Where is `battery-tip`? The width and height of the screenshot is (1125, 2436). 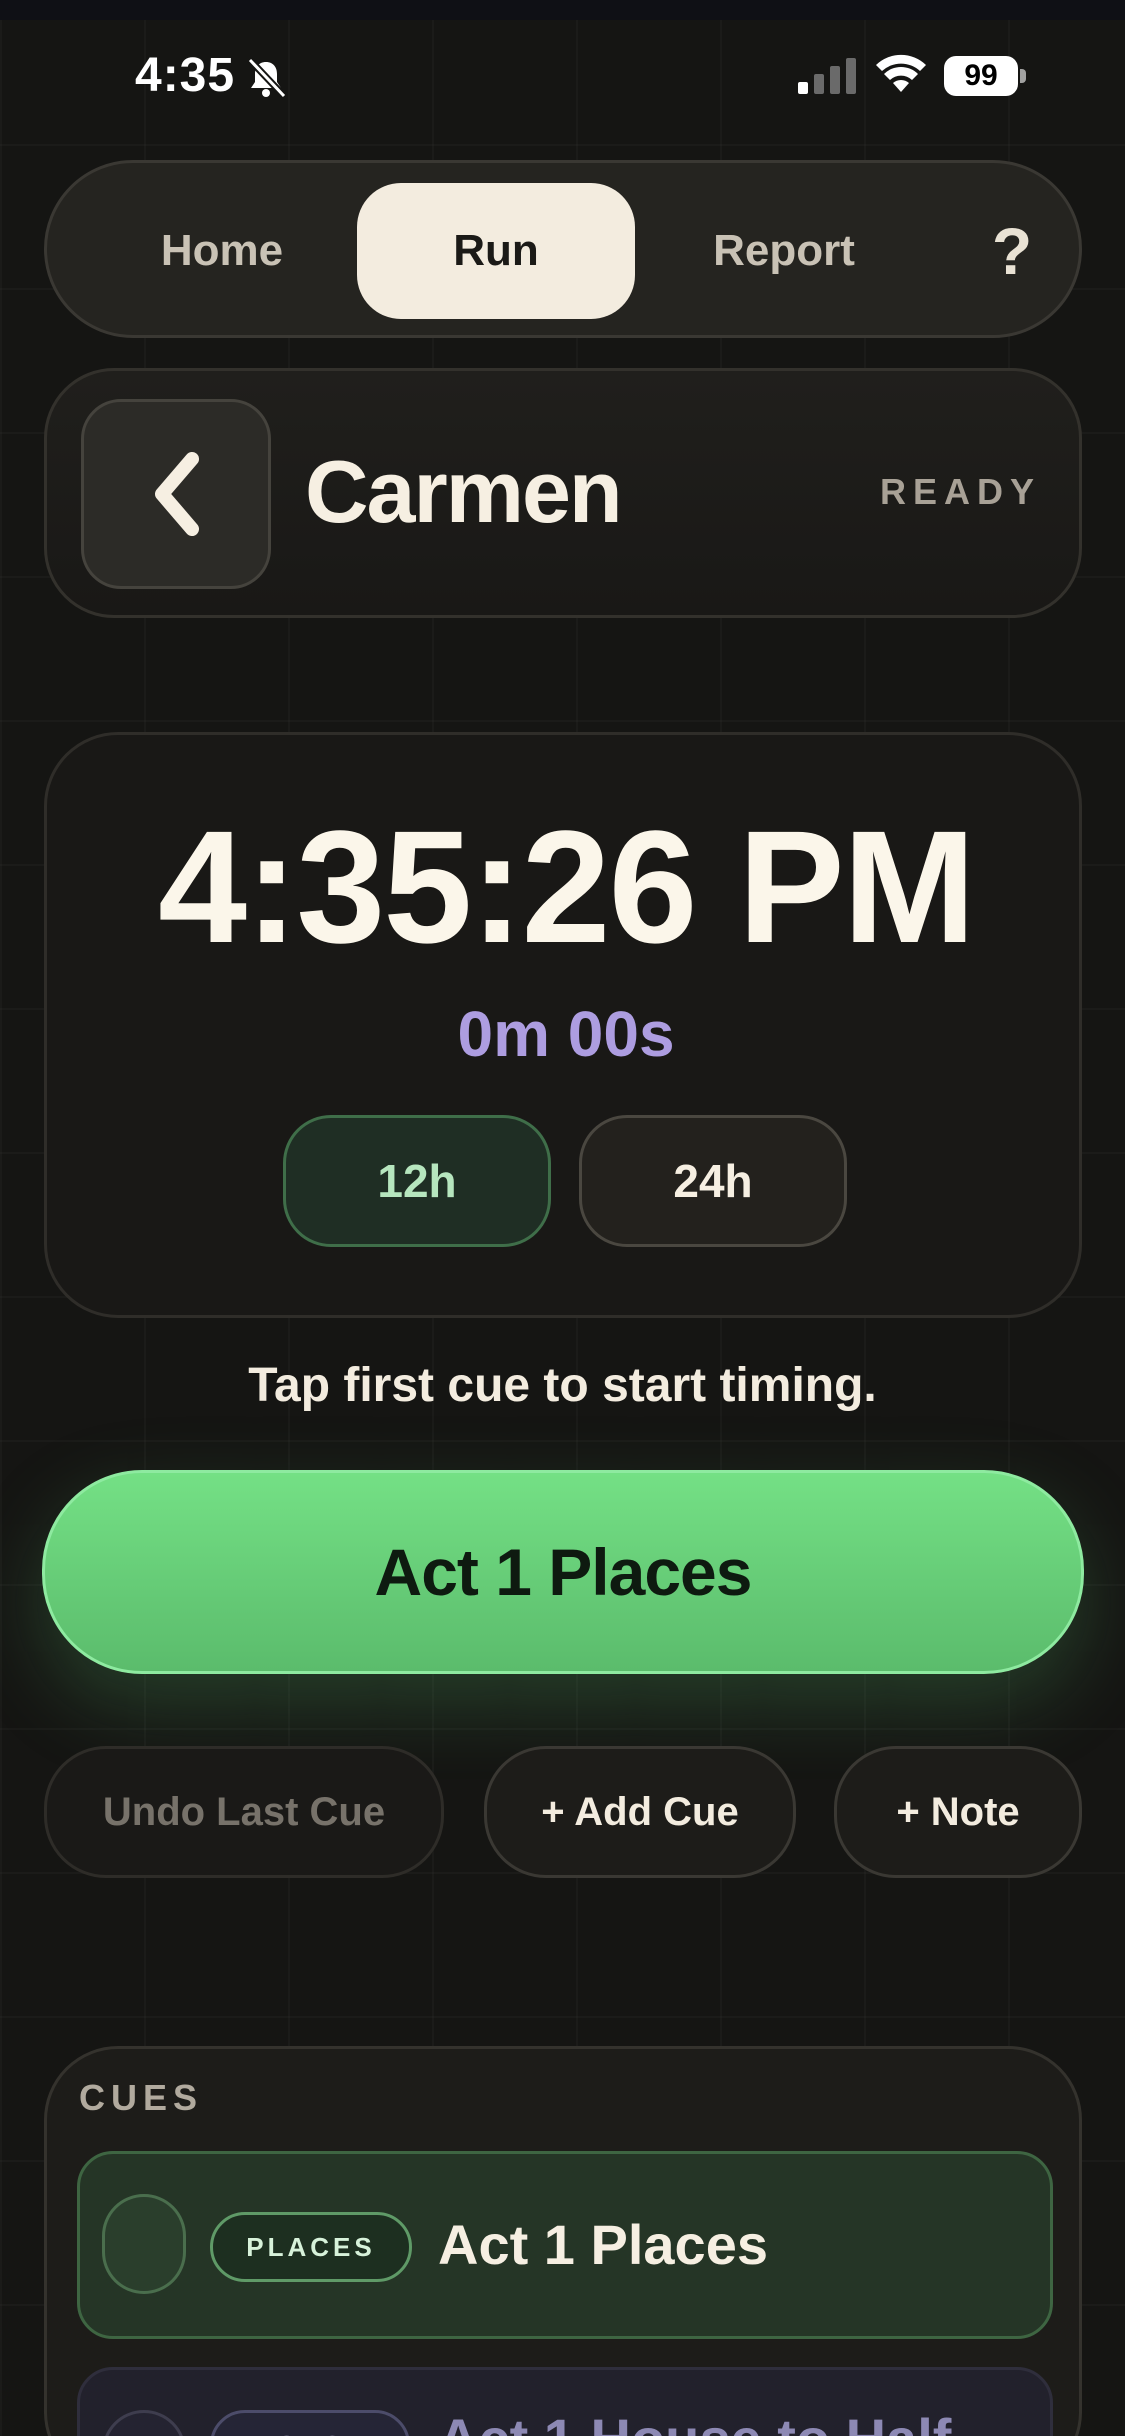 battery-tip is located at coordinates (1023, 76).